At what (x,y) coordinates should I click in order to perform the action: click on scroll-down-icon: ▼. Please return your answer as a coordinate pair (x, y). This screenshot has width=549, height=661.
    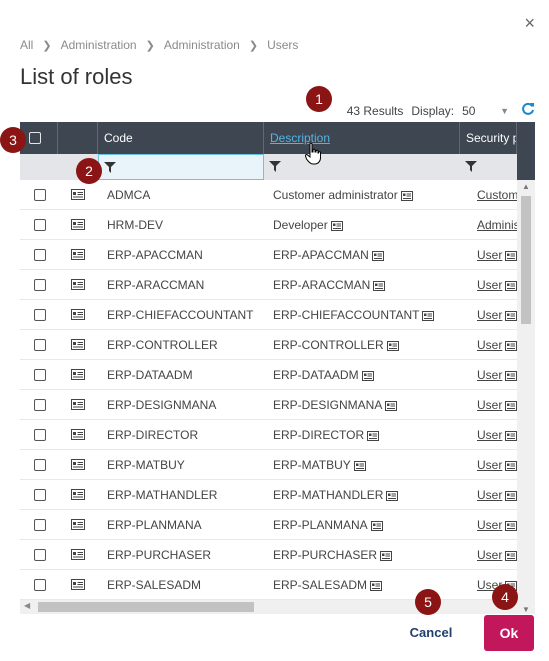
    Looking at the image, I should click on (526, 609).